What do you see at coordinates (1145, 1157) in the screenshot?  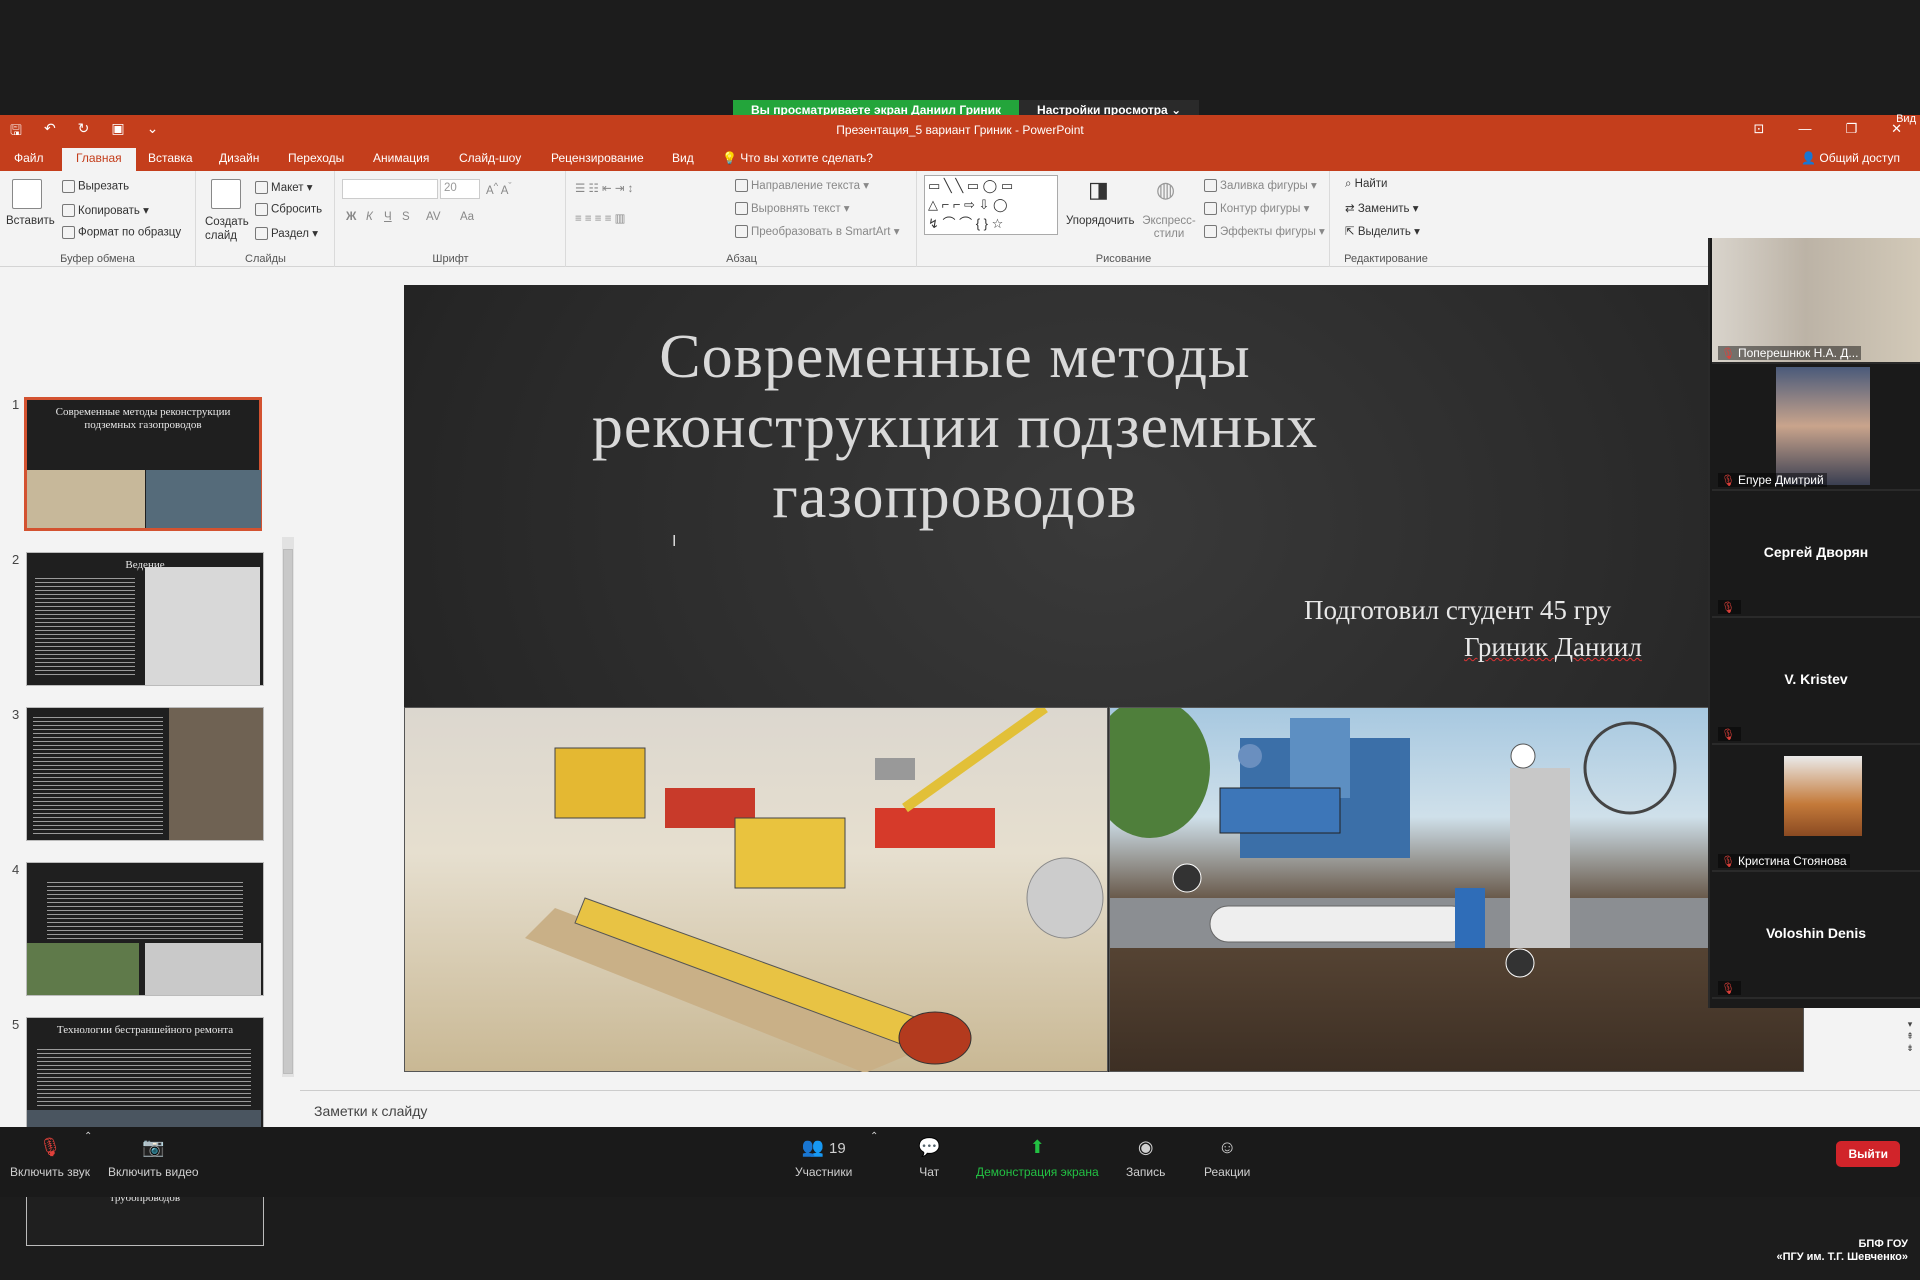 I see `record-button: ◉ Запись` at bounding box center [1145, 1157].